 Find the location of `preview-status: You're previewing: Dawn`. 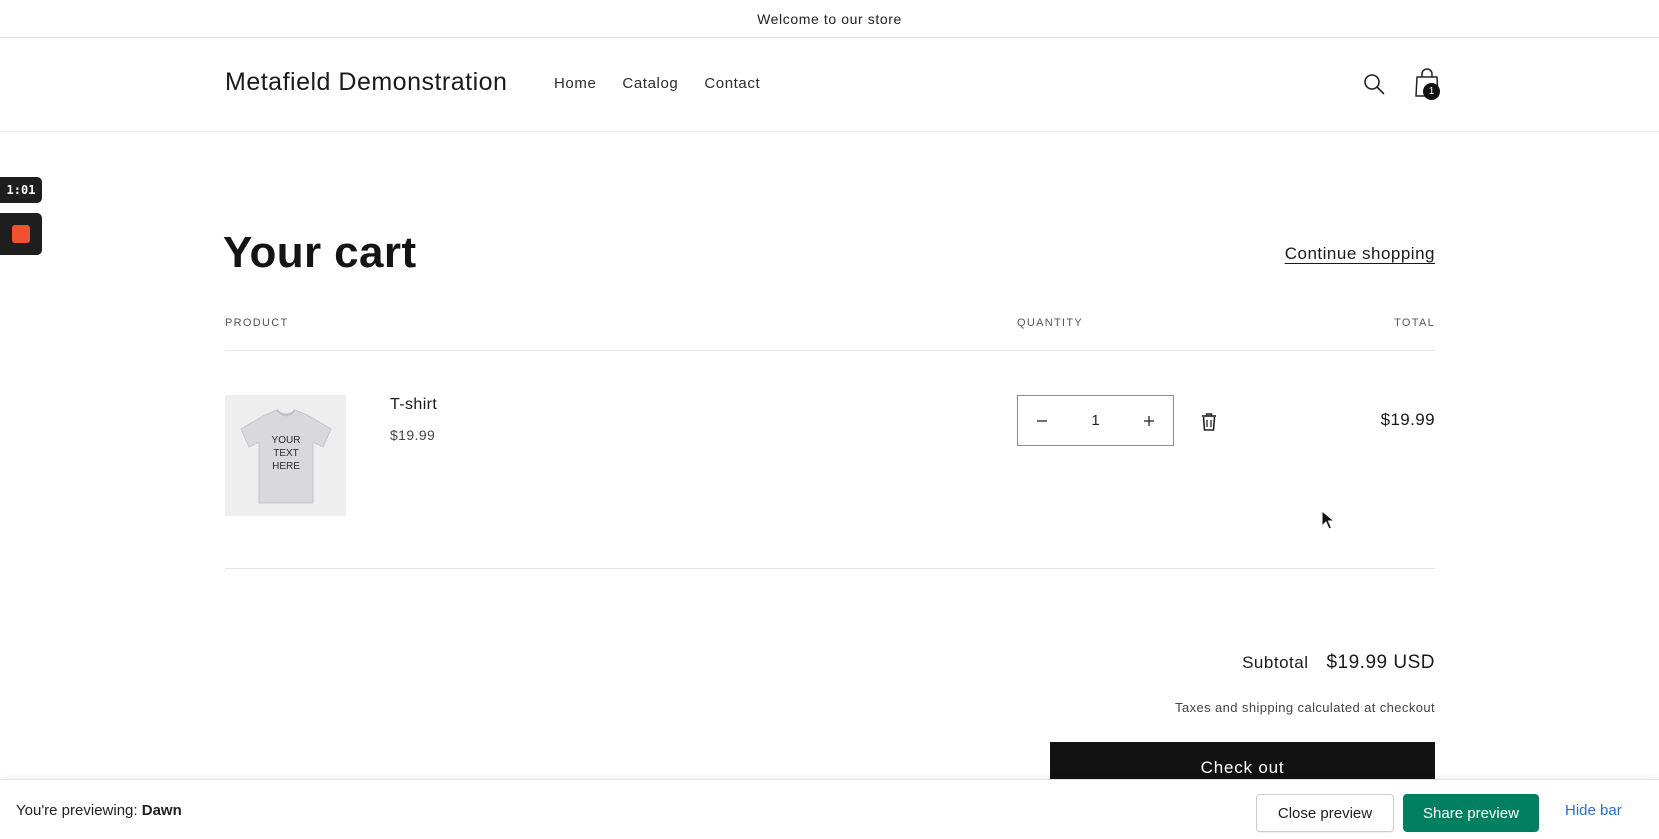

preview-status: You're previewing: Dawn is located at coordinates (99, 810).